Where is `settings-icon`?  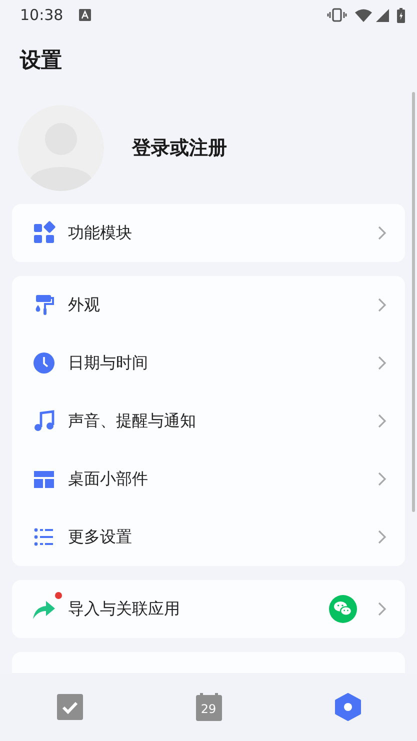
settings-icon is located at coordinates (347, 707).